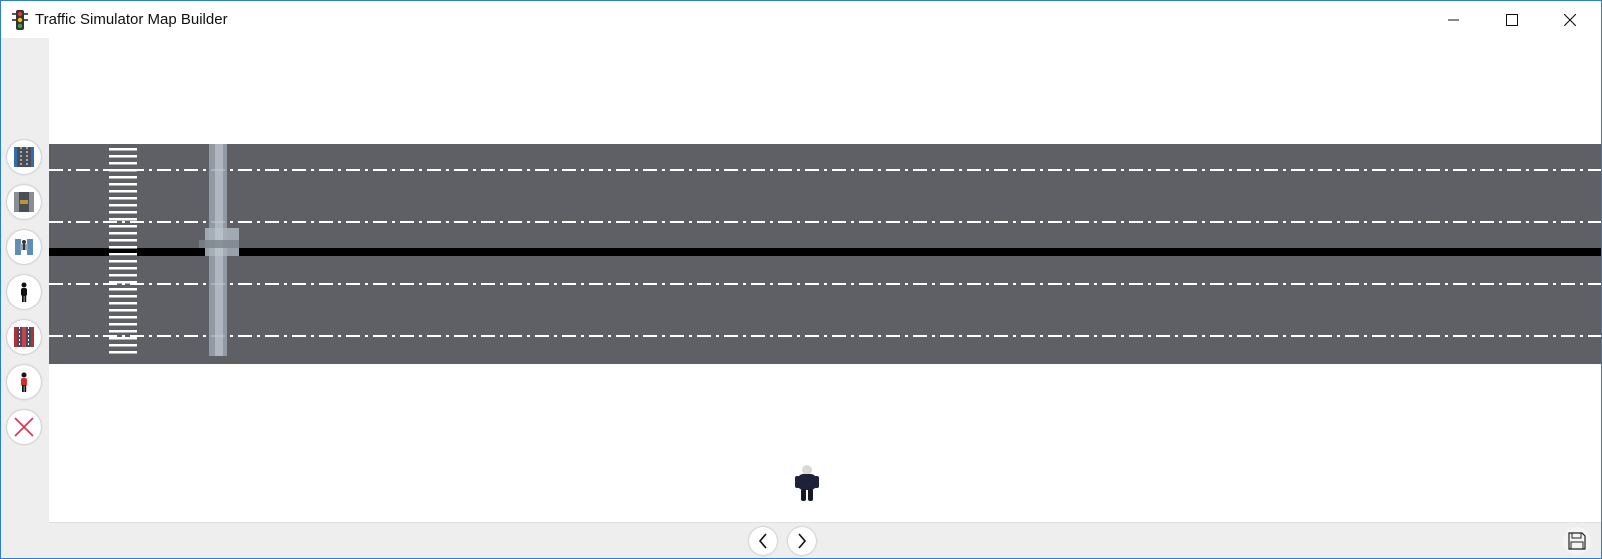 This screenshot has height=559, width=1602. I want to click on minimize-icon, so click(1453, 19).